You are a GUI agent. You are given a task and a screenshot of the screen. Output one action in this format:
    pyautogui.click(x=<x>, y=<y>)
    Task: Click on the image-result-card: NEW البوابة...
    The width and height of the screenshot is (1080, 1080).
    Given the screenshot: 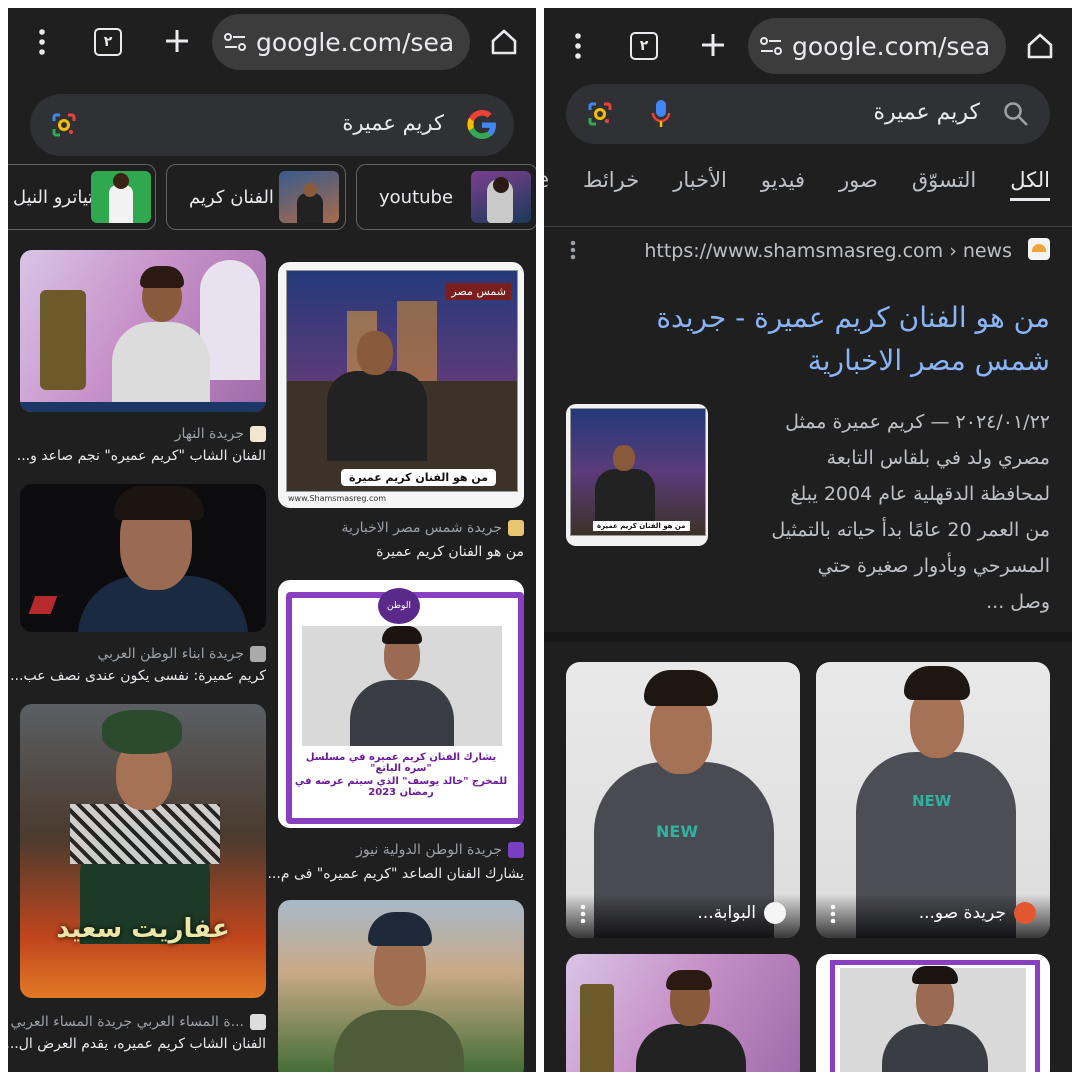 What is the action you would take?
    pyautogui.click(x=683, y=800)
    